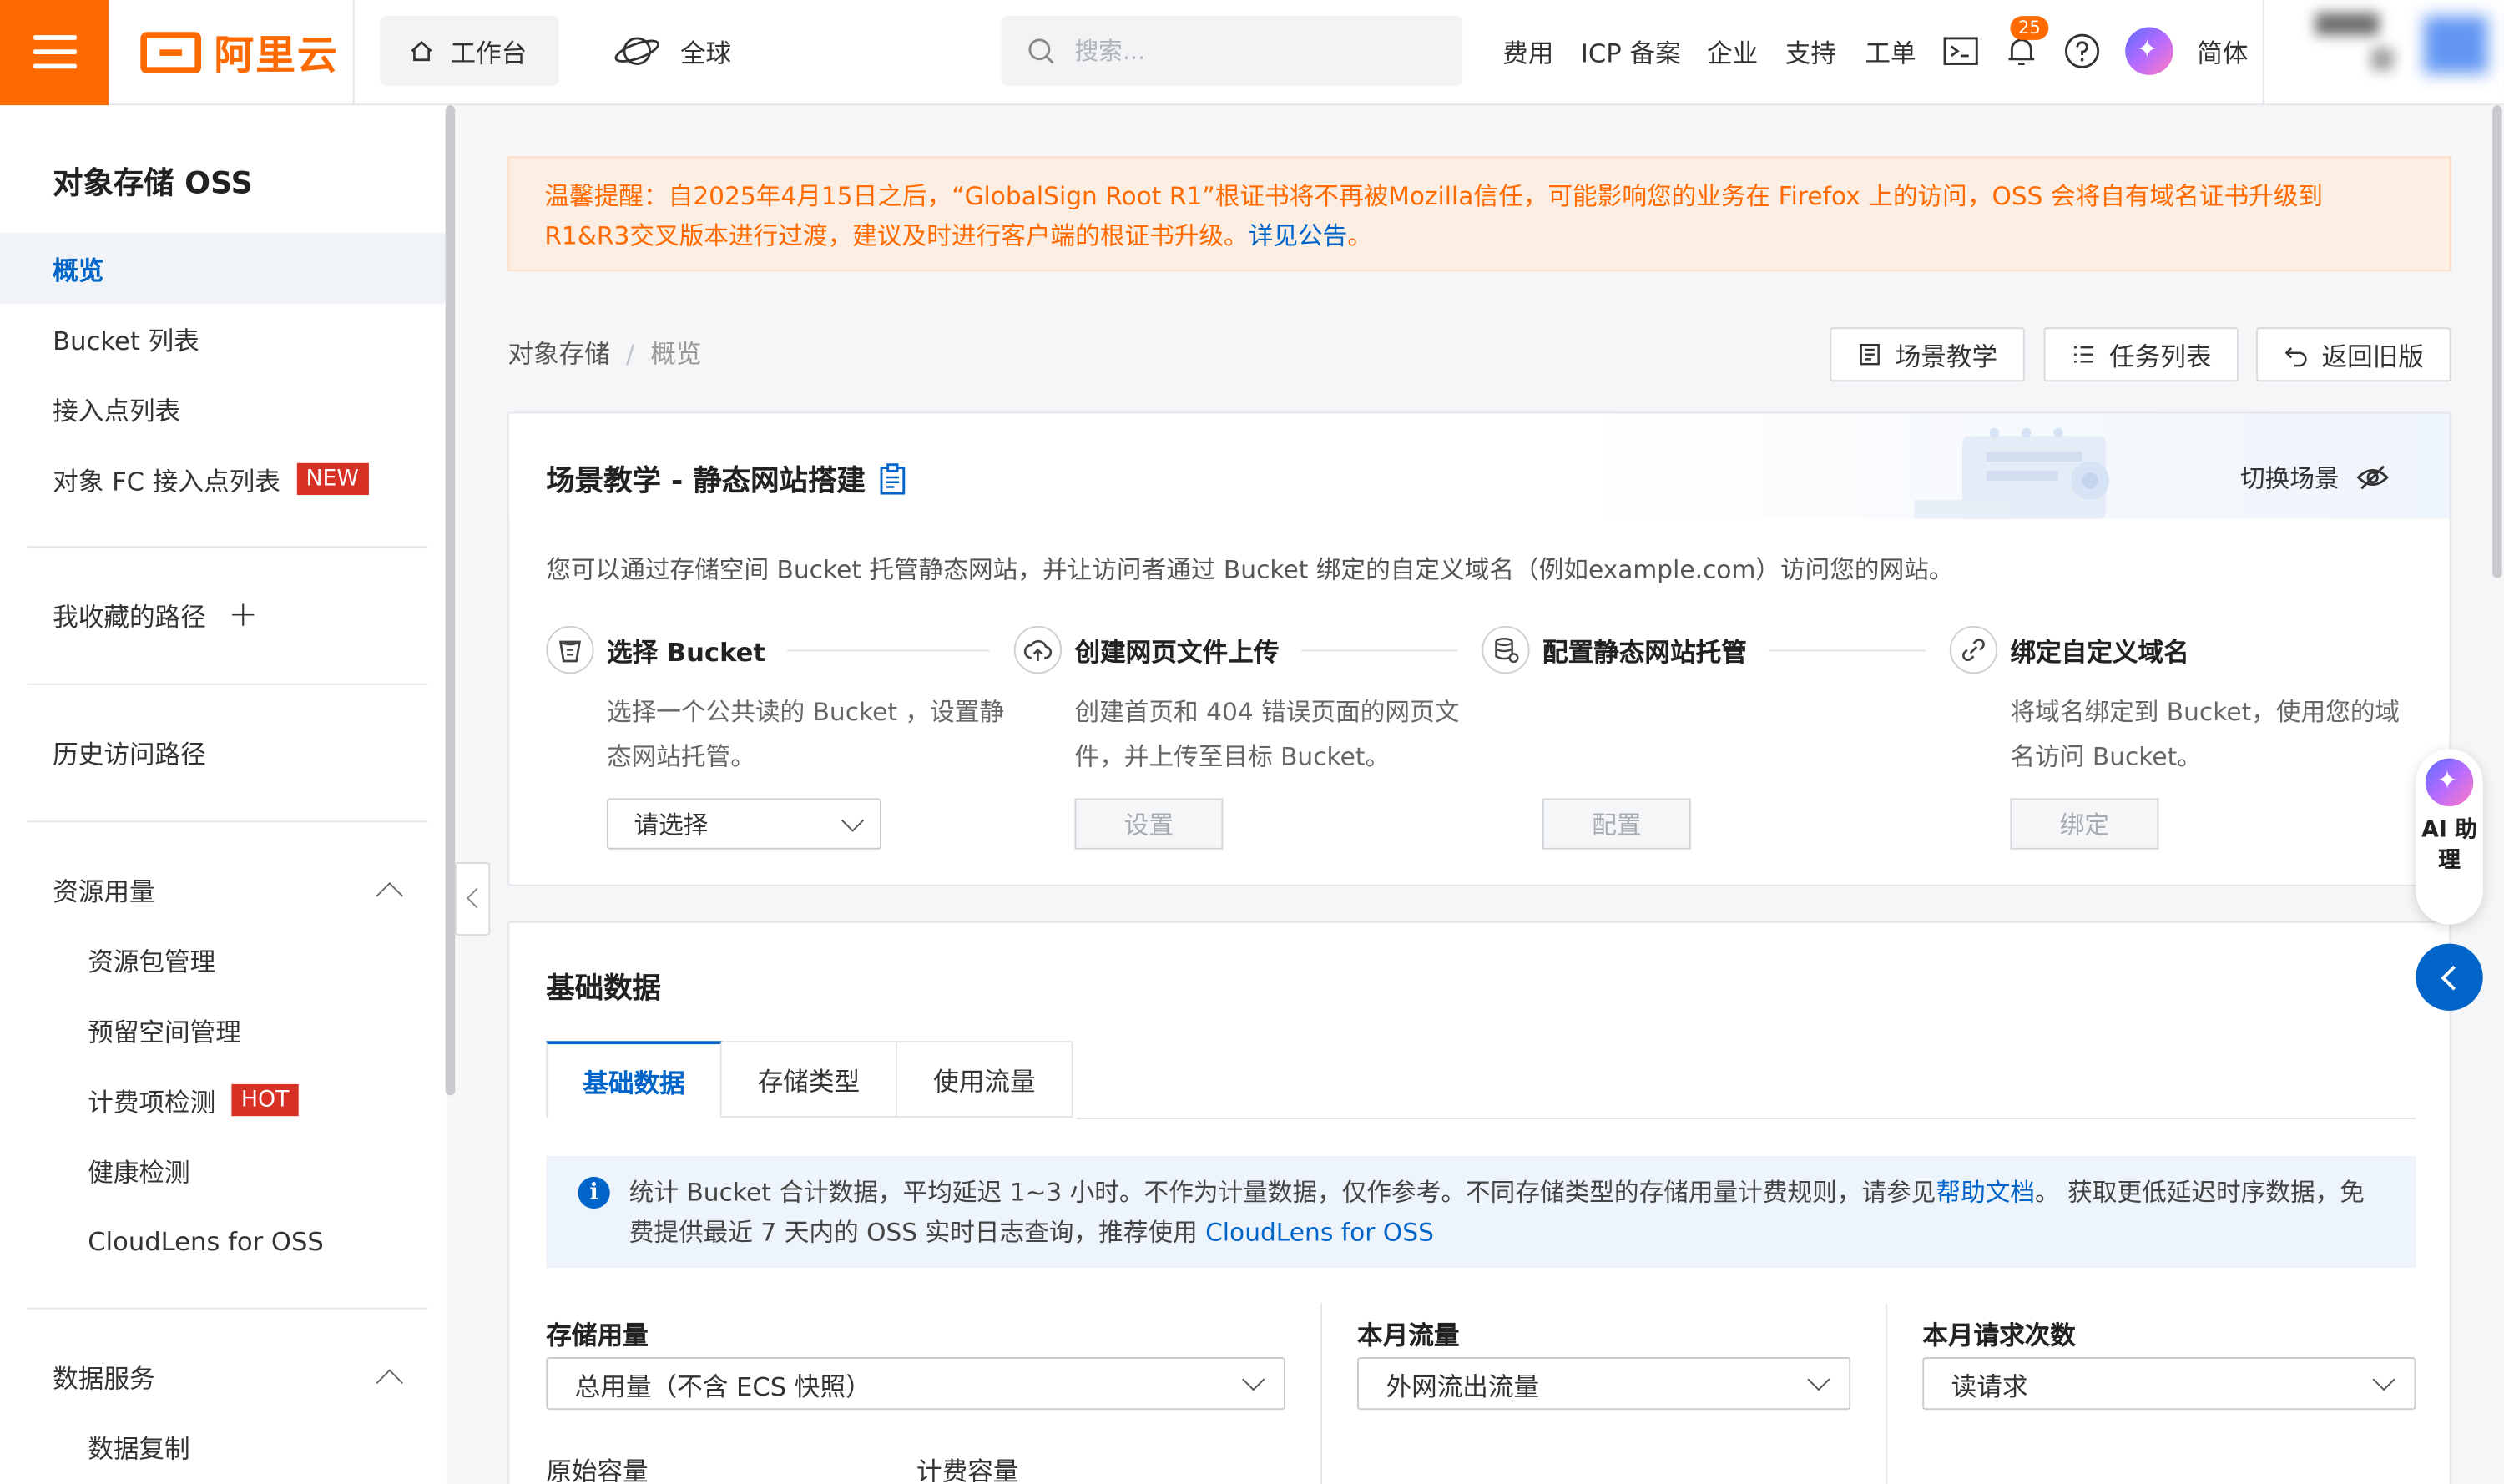  I want to click on sidebar-item-bucket-list: Bucket 列表, so click(223, 338).